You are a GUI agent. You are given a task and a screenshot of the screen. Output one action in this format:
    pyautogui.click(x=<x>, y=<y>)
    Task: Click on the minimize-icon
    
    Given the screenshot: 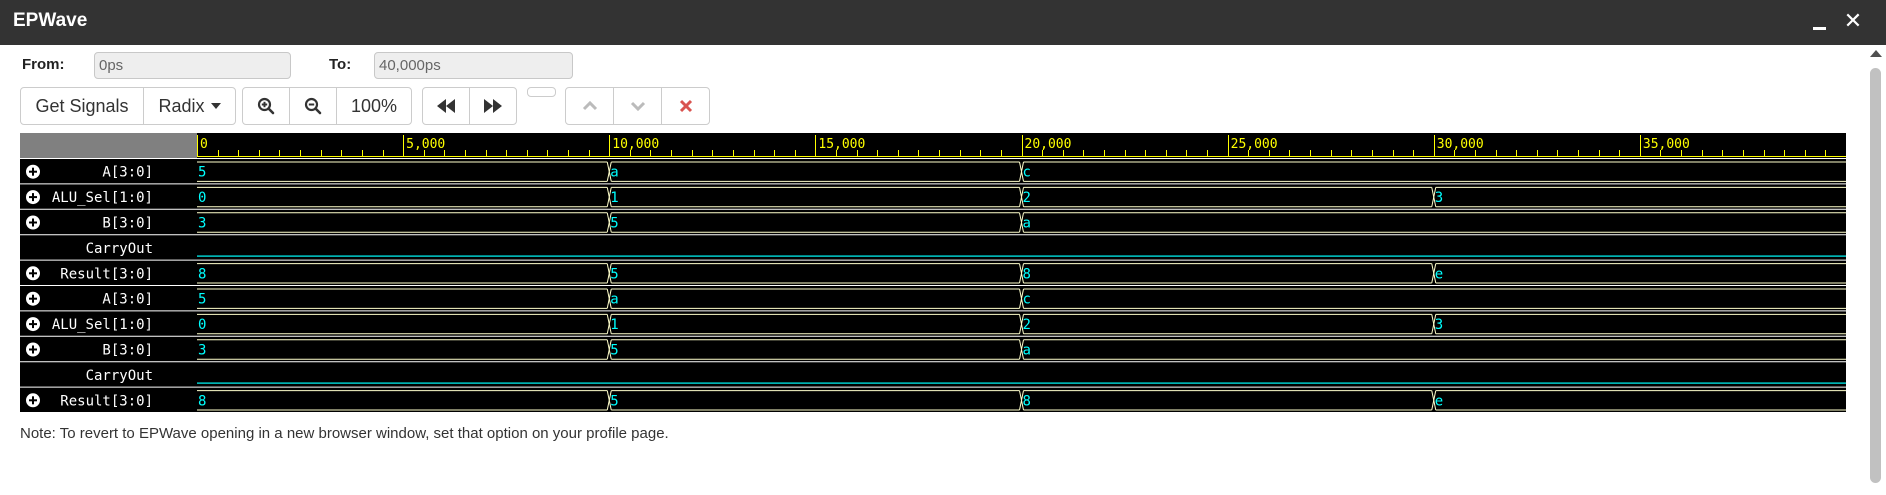 What is the action you would take?
    pyautogui.click(x=1821, y=21)
    